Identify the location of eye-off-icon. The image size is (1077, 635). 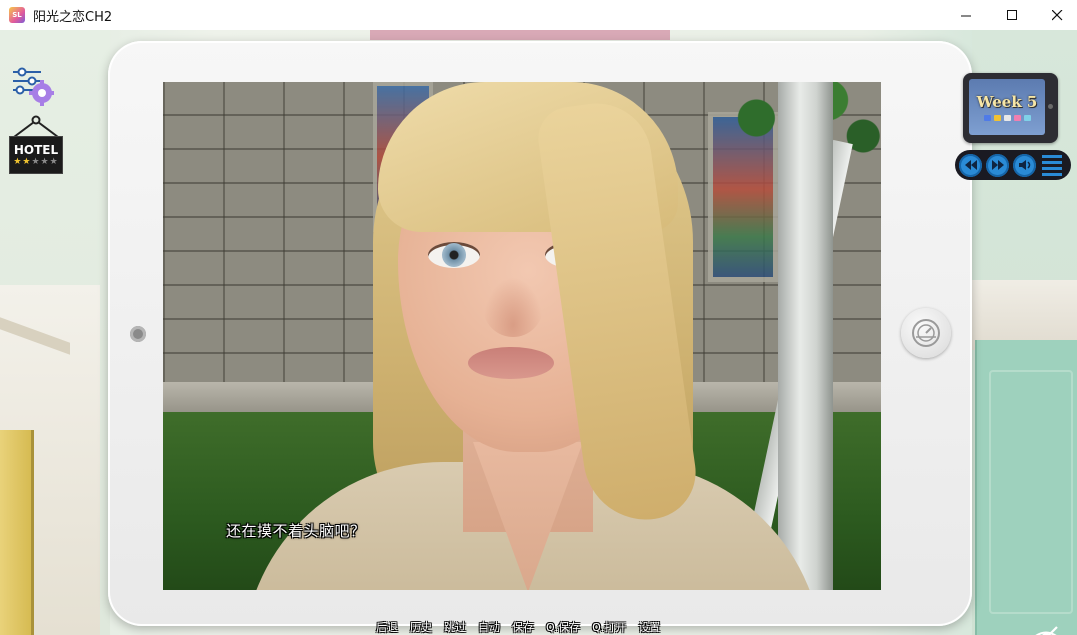
(1046, 630).